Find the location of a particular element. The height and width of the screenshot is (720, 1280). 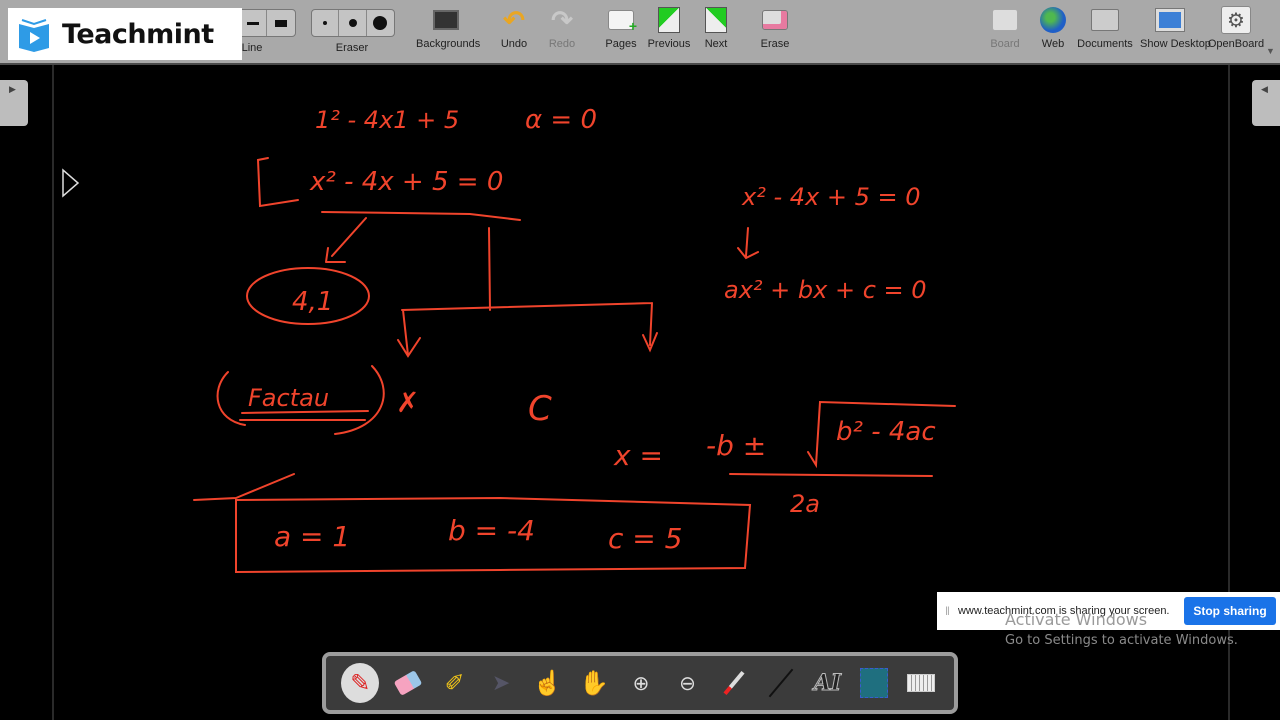

formula-den: 2a is located at coordinates (805, 504).